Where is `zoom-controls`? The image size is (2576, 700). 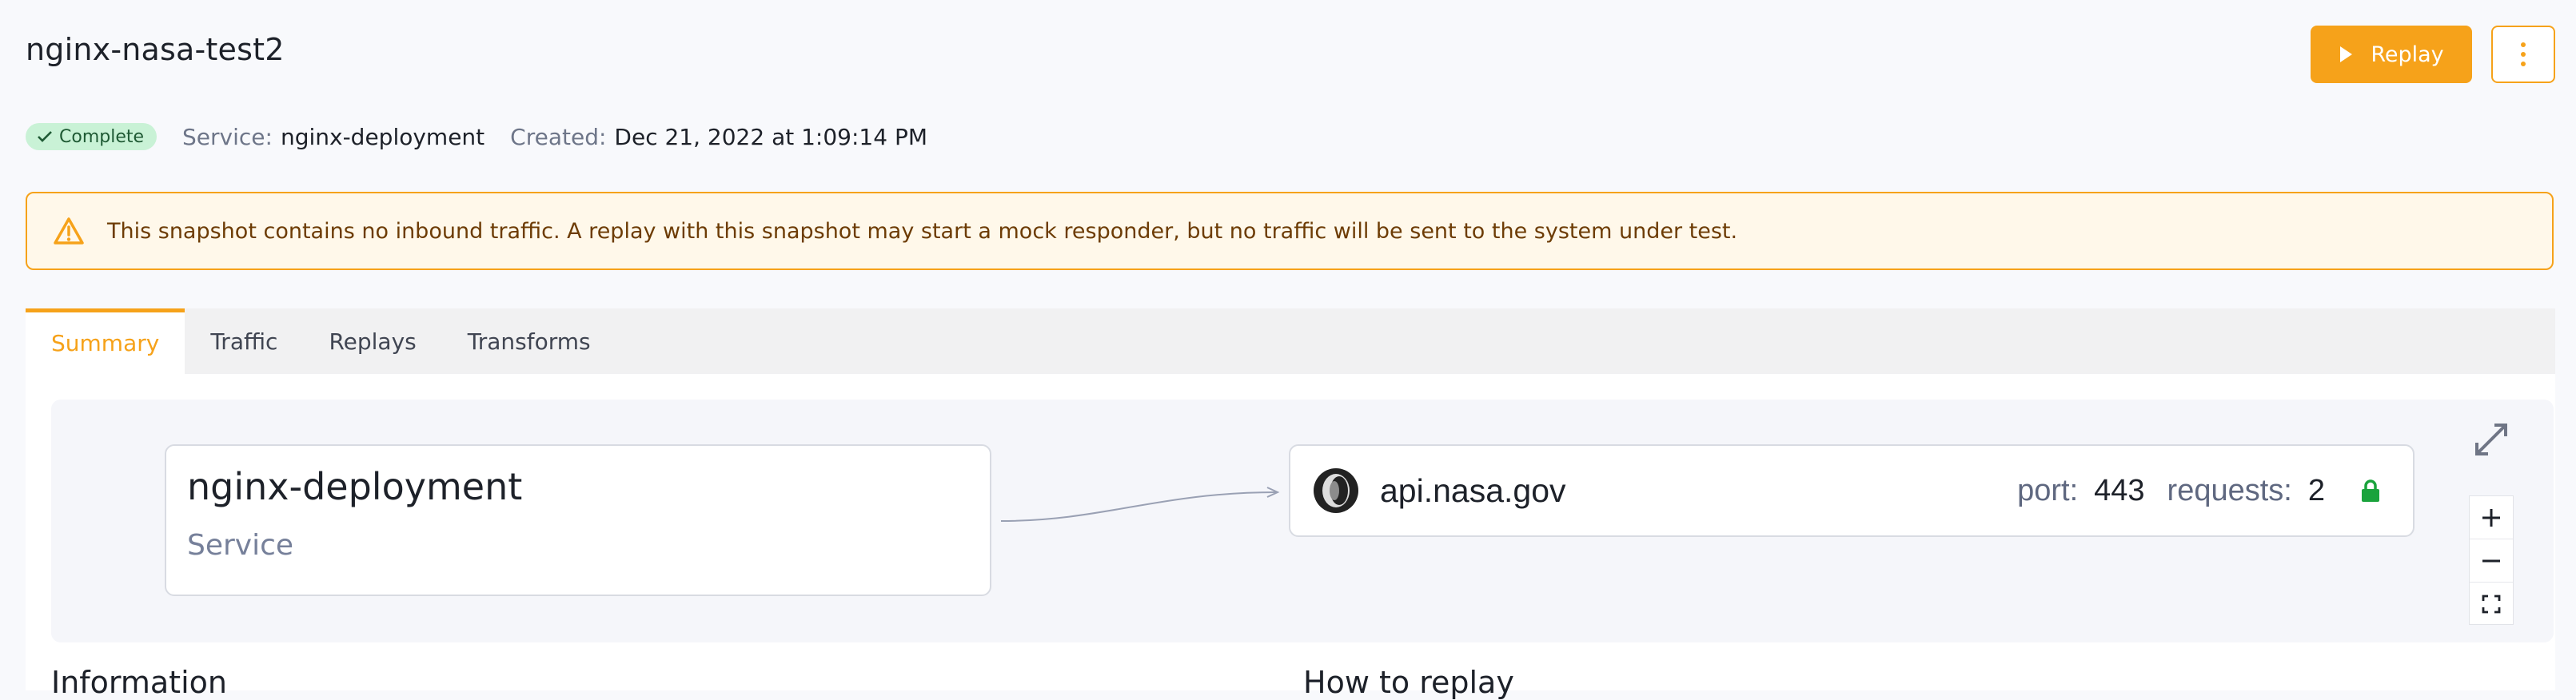 zoom-controls is located at coordinates (2491, 560).